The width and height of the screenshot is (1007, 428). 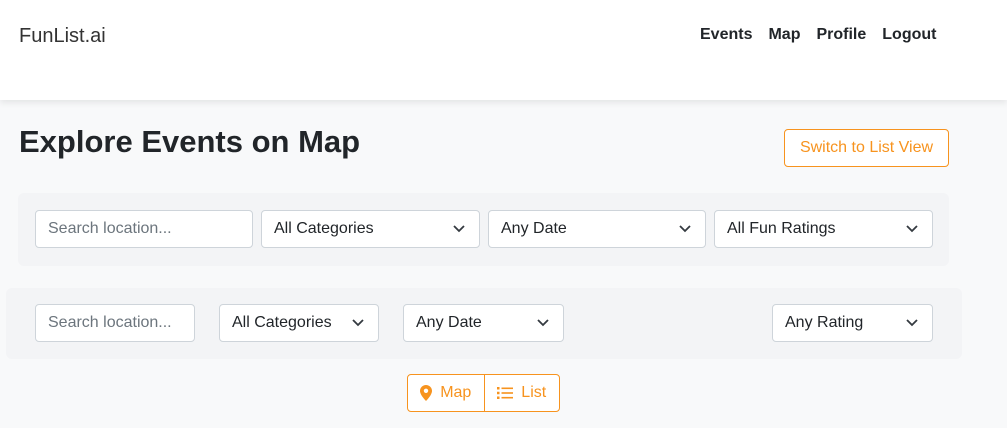 I want to click on fun-rating-select: All Fun Ratings, so click(x=823, y=229).